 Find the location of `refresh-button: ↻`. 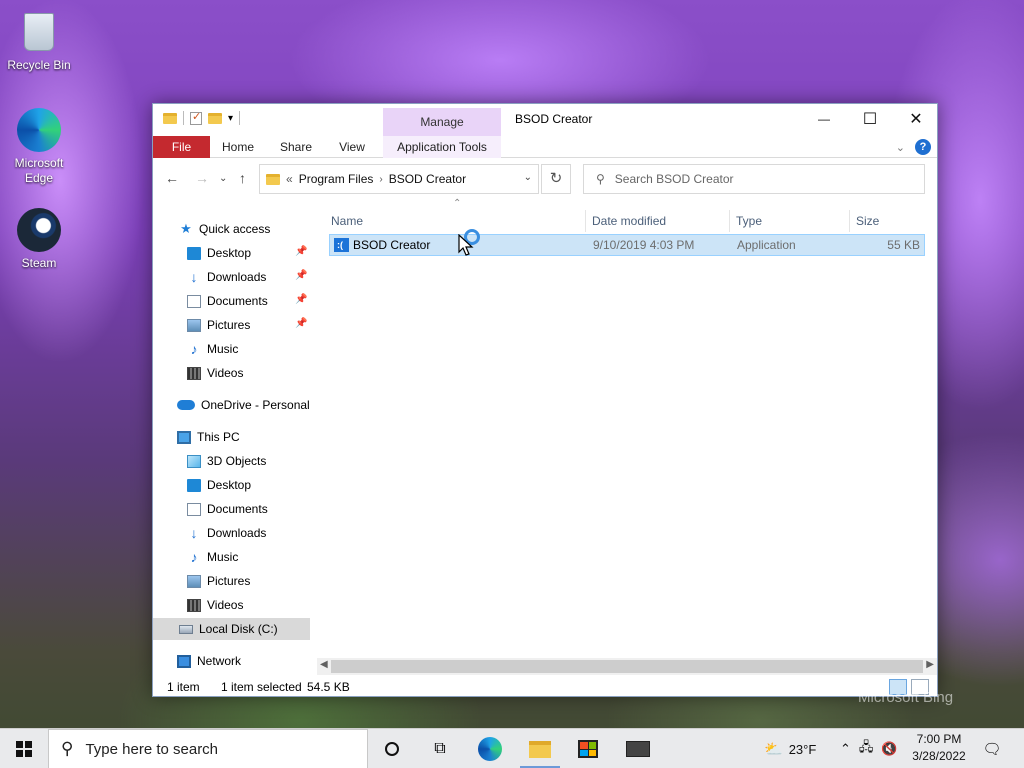

refresh-button: ↻ is located at coordinates (556, 179).